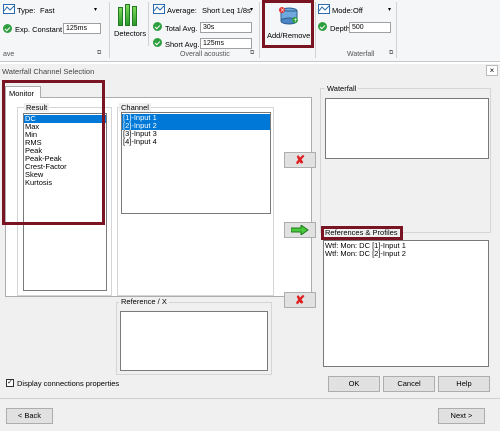  What do you see at coordinates (48, 71) in the screenshot?
I see `dialog-title: Waterfall Channel Selection` at bounding box center [48, 71].